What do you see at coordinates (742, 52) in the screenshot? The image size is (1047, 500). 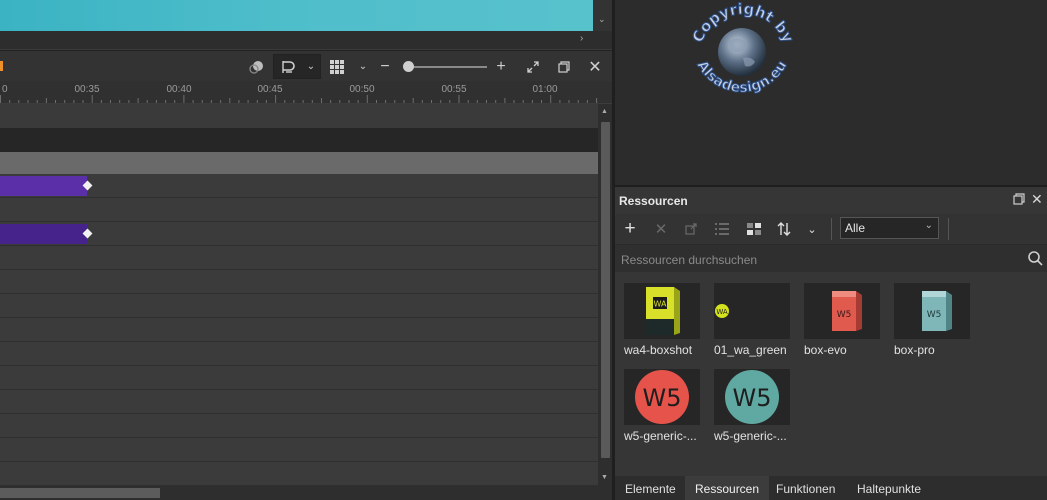 I see `globe-icon` at bounding box center [742, 52].